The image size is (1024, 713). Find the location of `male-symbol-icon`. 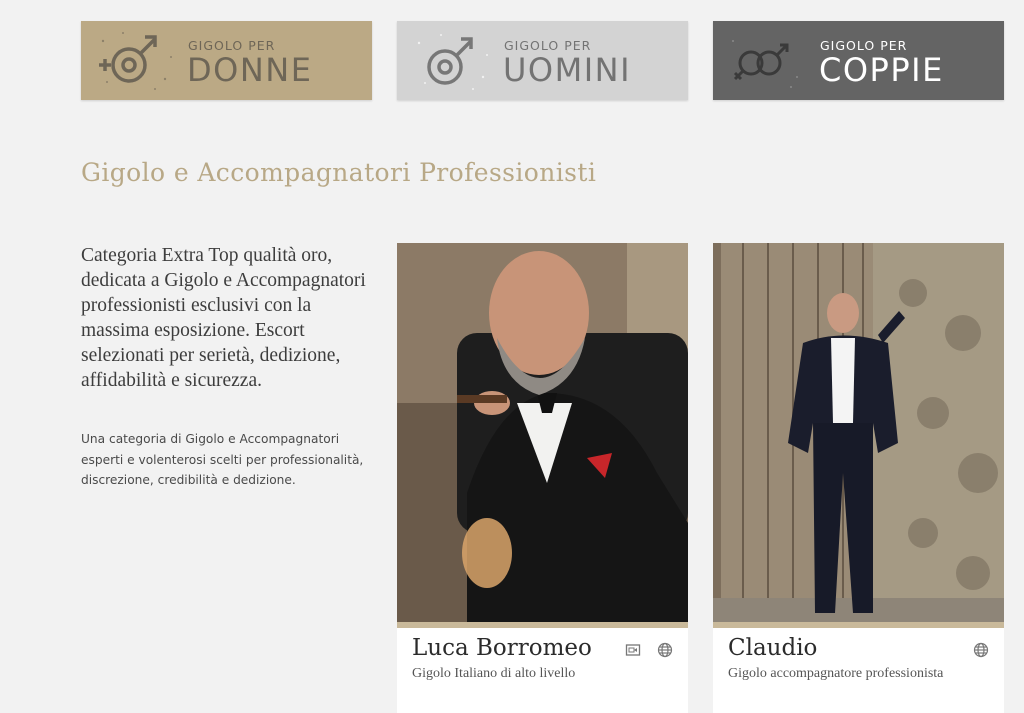

male-symbol-icon is located at coordinates (452, 62).